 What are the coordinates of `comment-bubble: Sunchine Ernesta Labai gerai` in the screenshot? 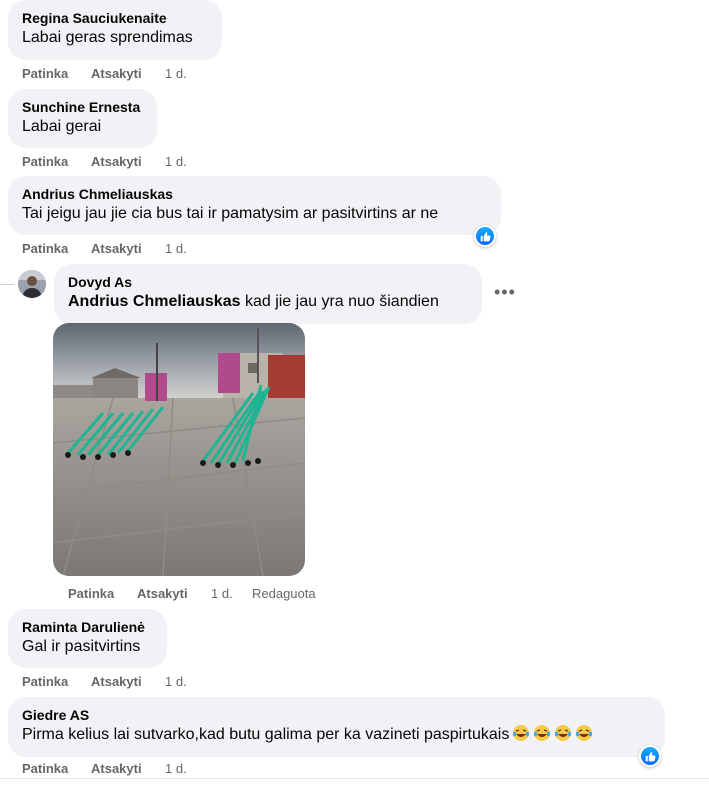 It's located at (82, 118).